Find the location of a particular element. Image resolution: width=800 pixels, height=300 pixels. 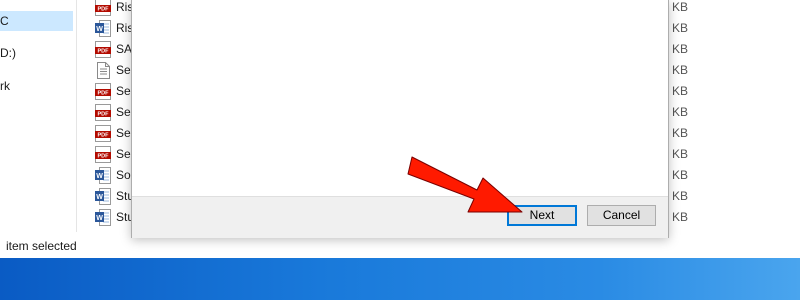

next-button: Next is located at coordinates (542, 215).